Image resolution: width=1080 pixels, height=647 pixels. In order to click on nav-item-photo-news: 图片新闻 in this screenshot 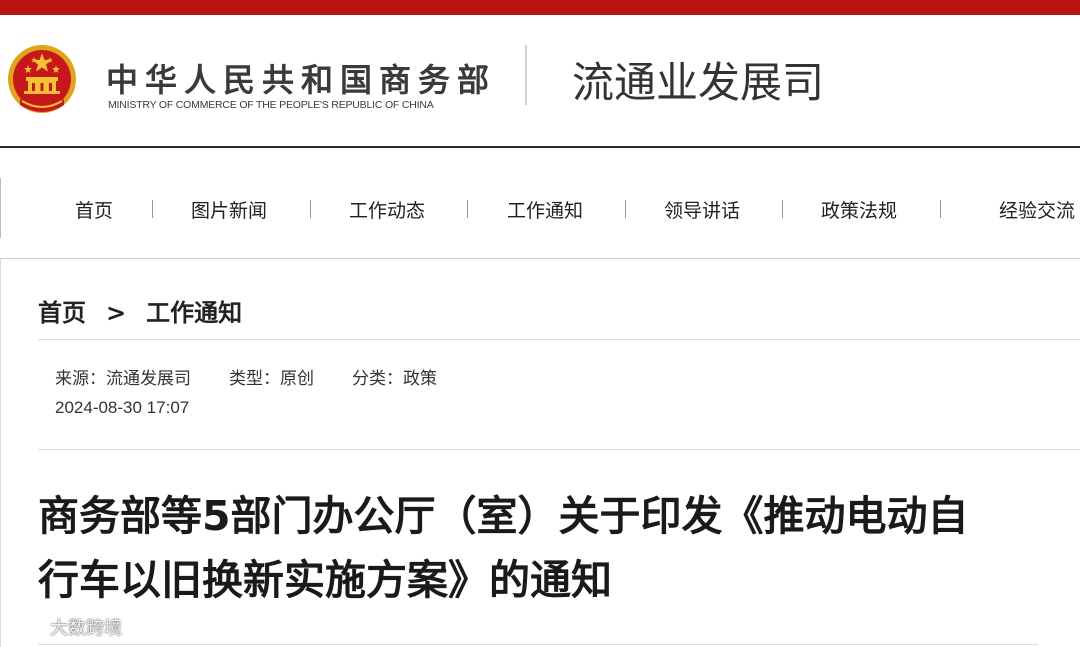, I will do `click(229, 209)`.